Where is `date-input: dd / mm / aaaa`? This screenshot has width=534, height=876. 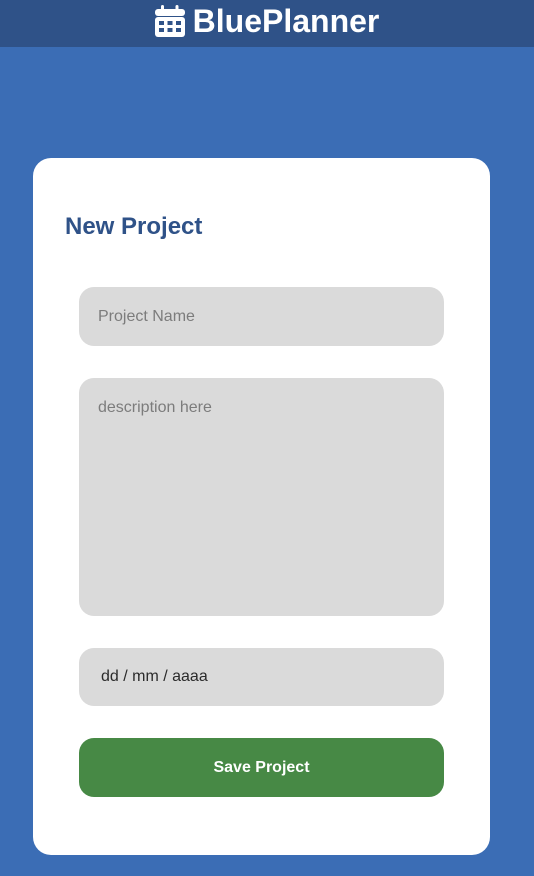
date-input: dd / mm / aaaa is located at coordinates (261, 677).